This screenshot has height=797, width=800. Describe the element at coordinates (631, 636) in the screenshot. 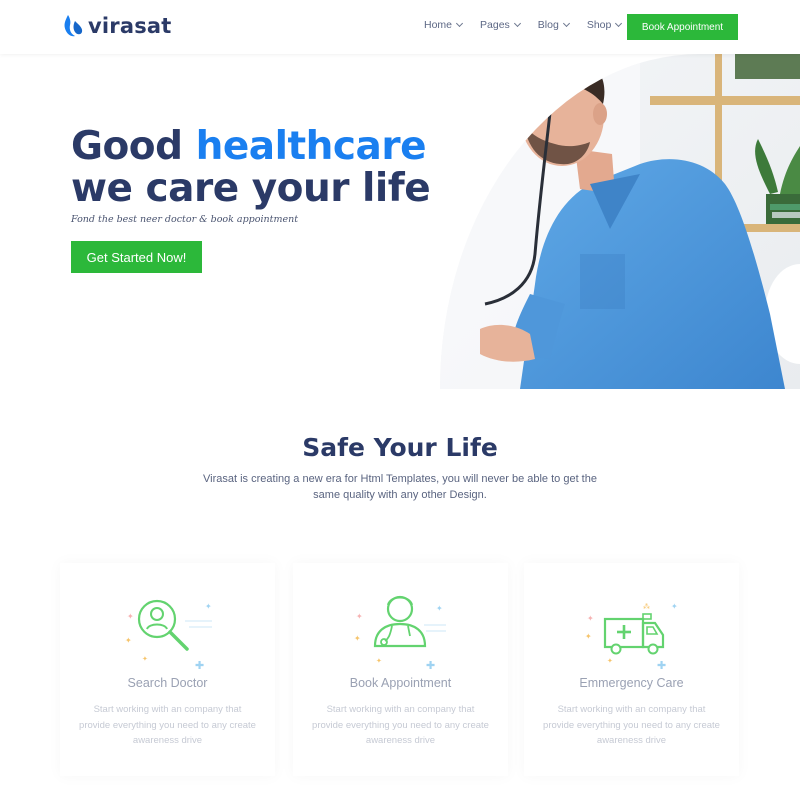

I see `ambulance-icon: ⁂ ✦ ✦ ✦ ✚ ✦` at that location.